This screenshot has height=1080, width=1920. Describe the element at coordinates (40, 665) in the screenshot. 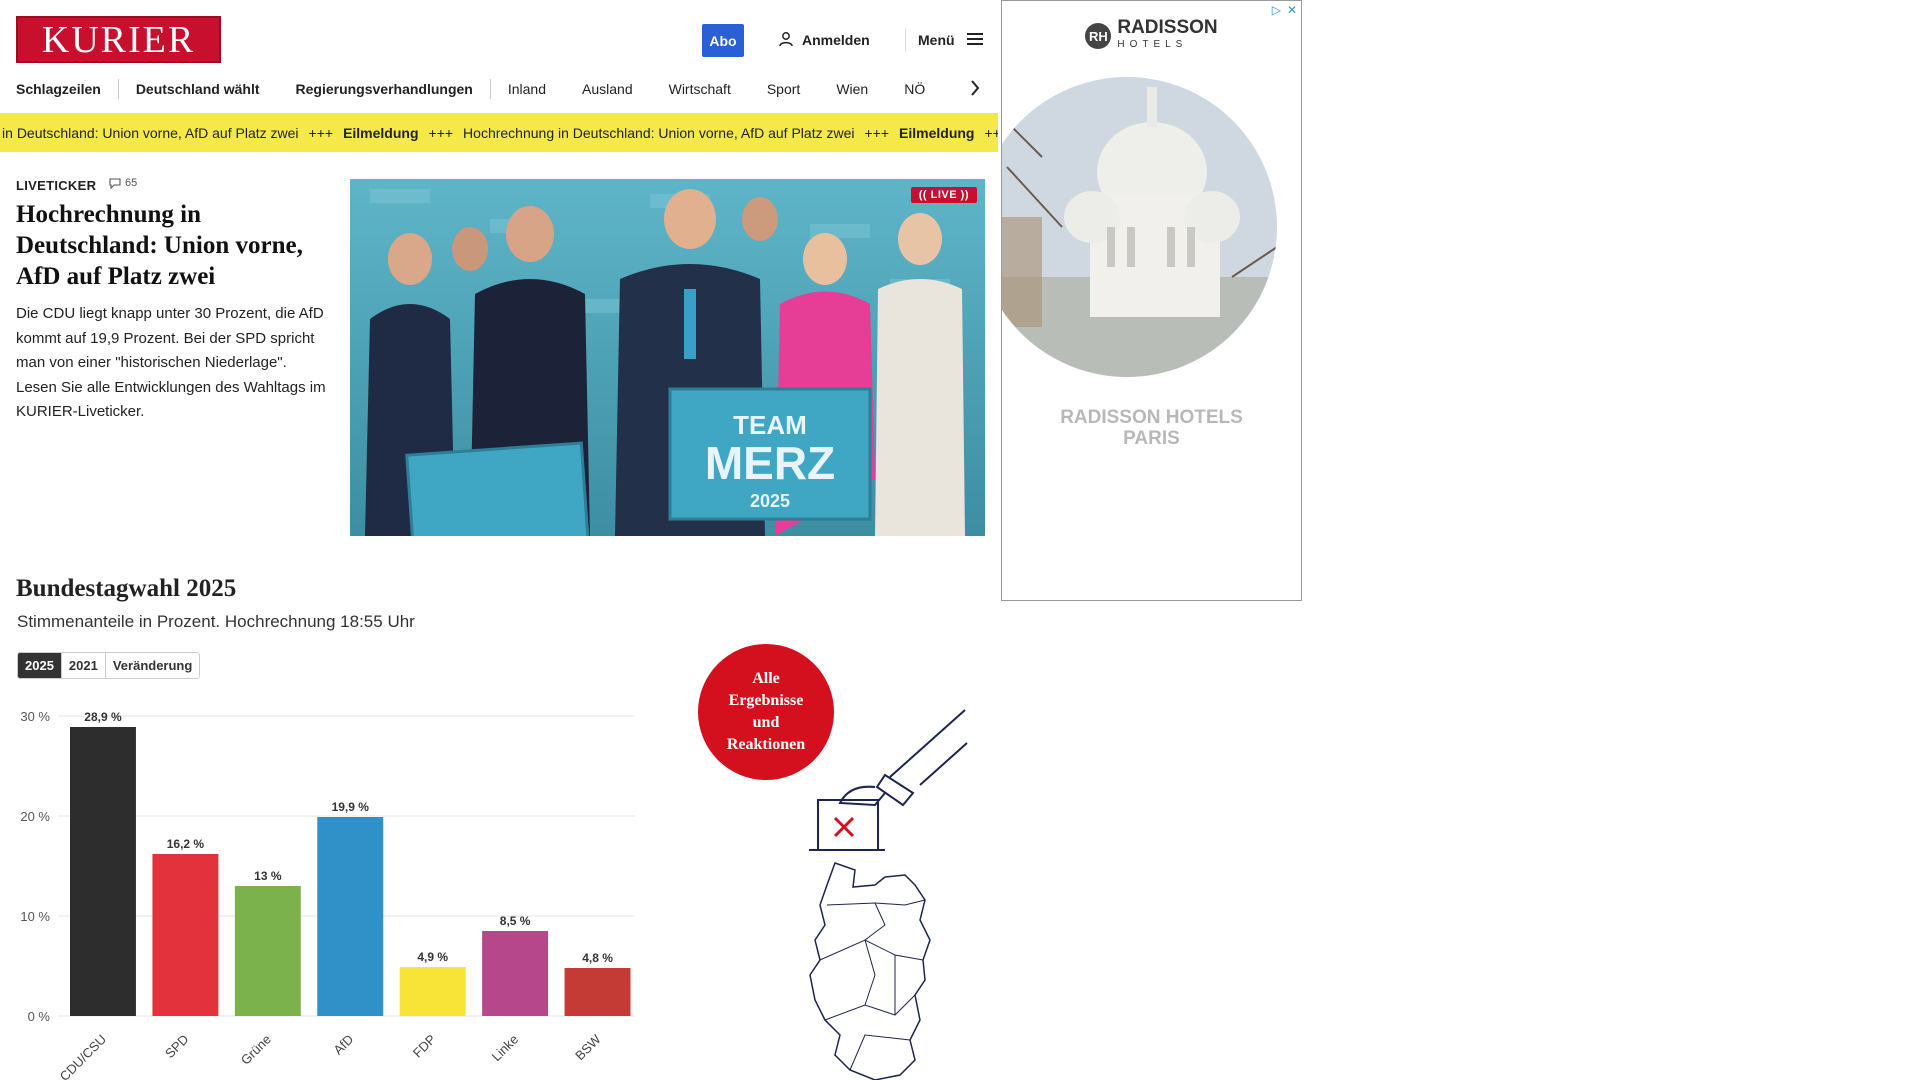

I see `tab-2025: 2025` at that location.